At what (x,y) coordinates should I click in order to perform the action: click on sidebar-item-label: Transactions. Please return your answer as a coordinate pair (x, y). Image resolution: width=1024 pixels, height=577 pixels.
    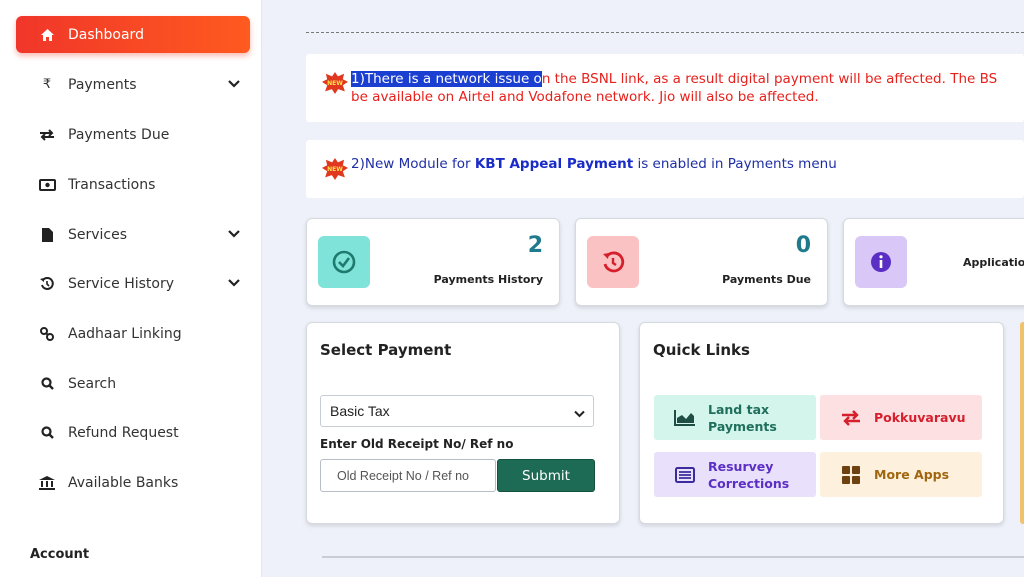
    Looking at the image, I should click on (112, 184).